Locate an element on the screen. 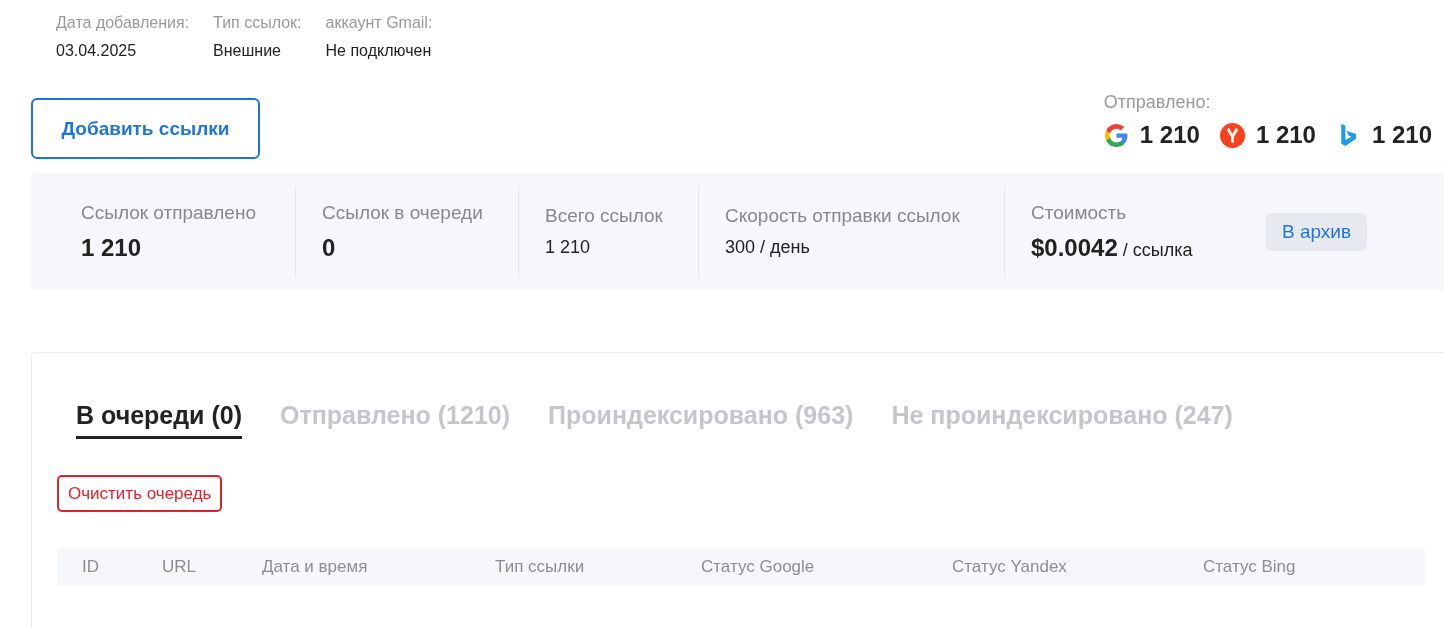 This screenshot has width=1444, height=629. info-label: аккаунт Gmail: is located at coordinates (379, 23).